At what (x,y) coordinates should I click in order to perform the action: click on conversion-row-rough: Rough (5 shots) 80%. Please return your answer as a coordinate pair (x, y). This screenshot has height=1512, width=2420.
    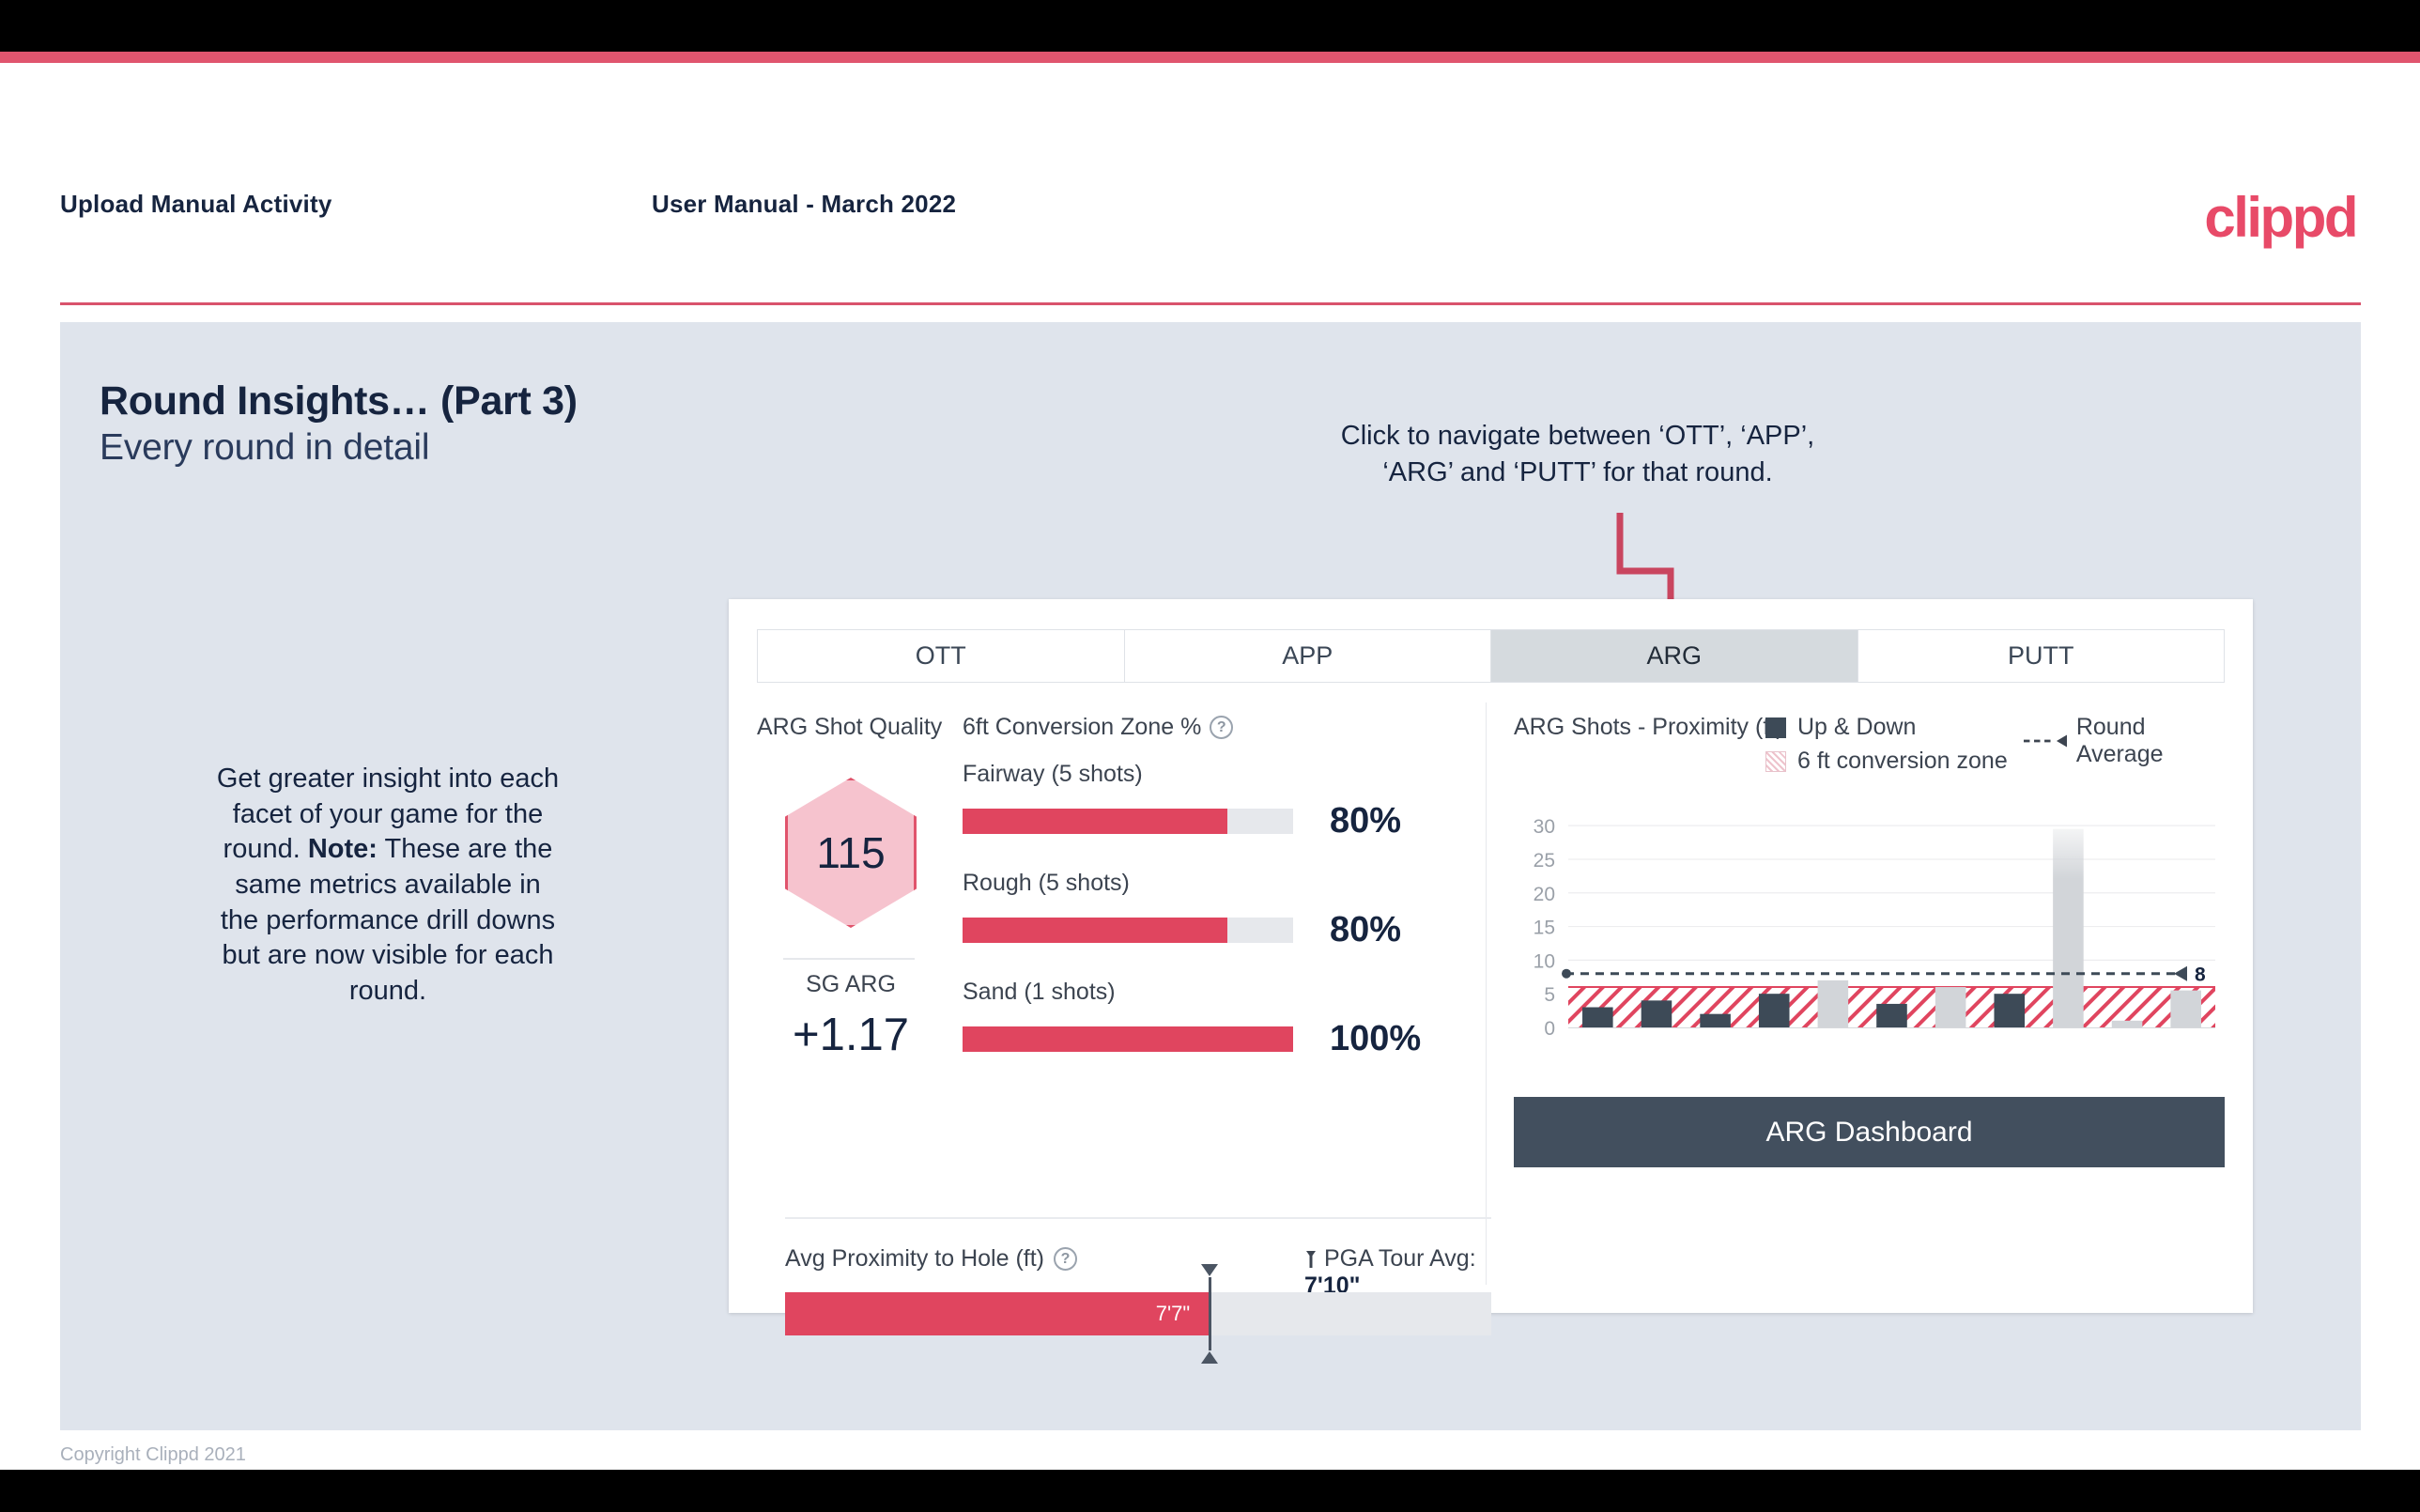
    Looking at the image, I should click on (1216, 910).